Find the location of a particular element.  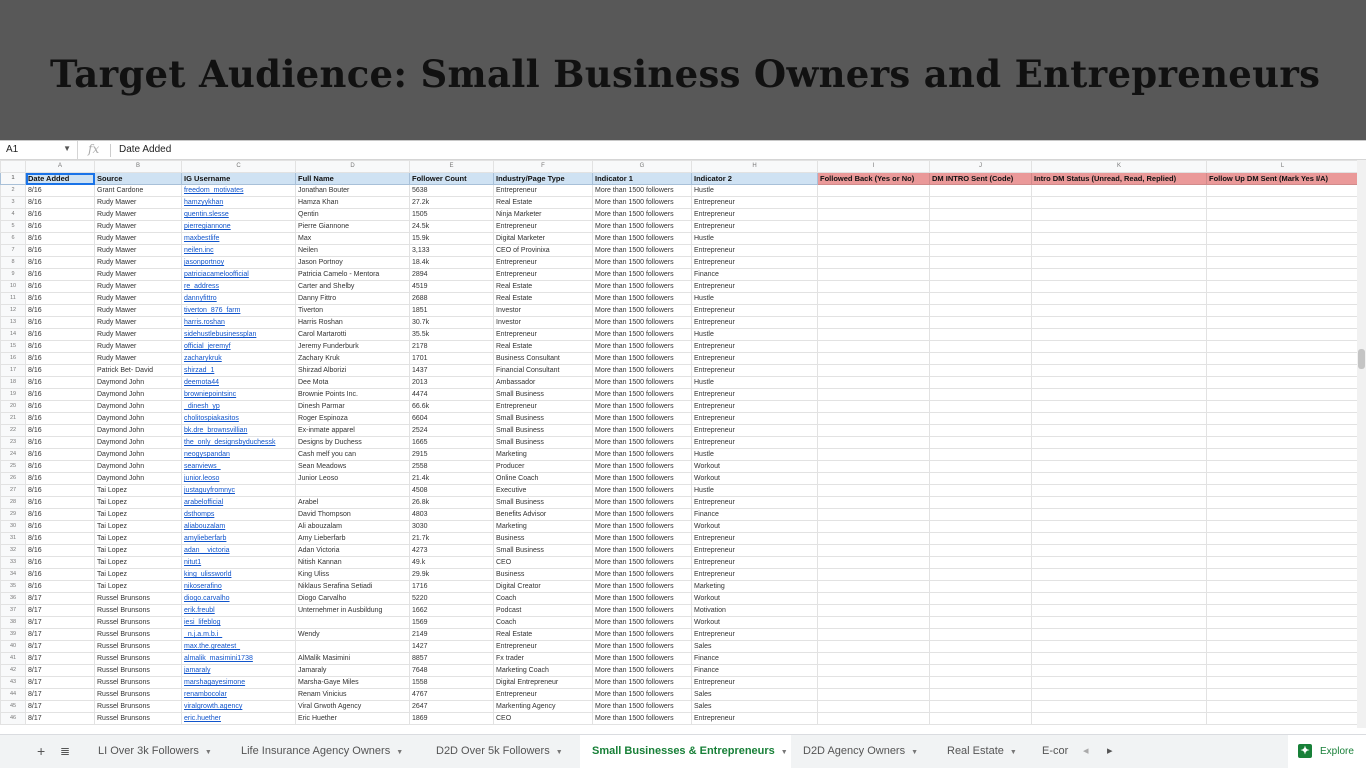

table-cell: 4474 is located at coordinates (451, 394).